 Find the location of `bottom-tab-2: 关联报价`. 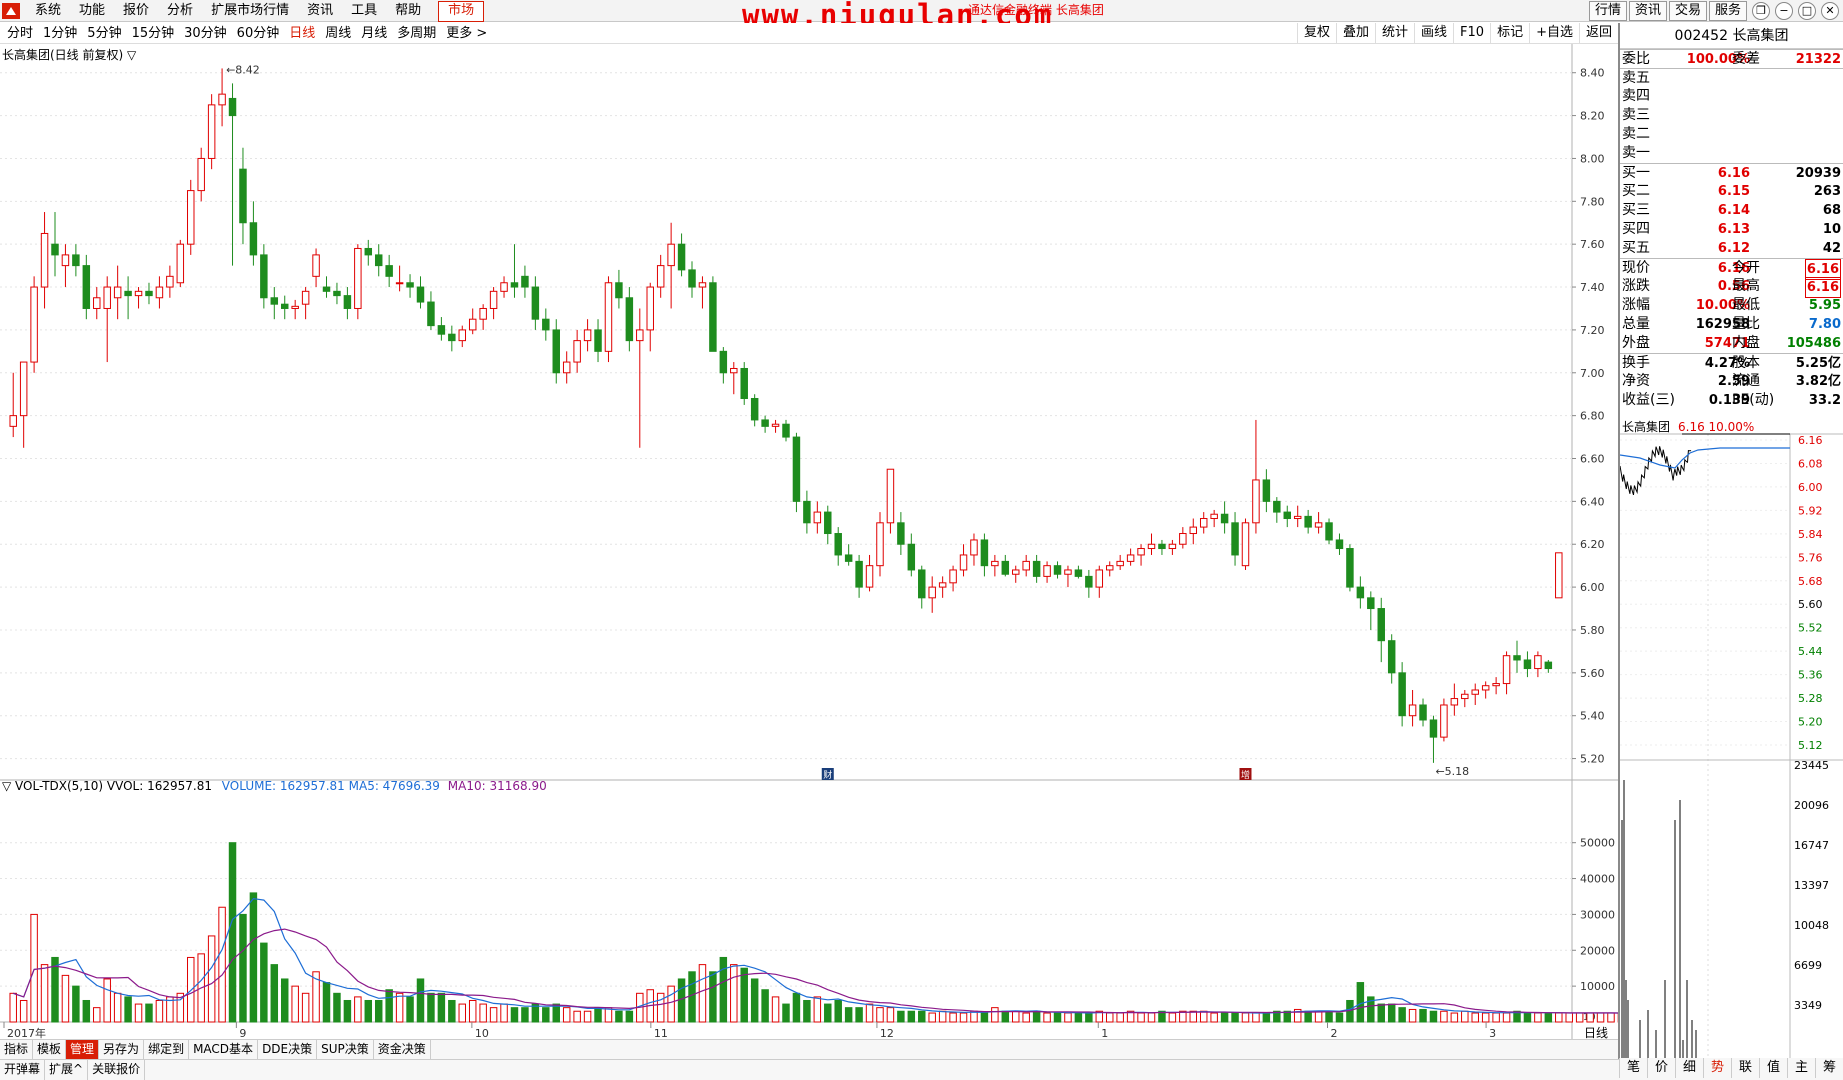

bottom-tab-2: 关联报价 is located at coordinates (117, 1070).